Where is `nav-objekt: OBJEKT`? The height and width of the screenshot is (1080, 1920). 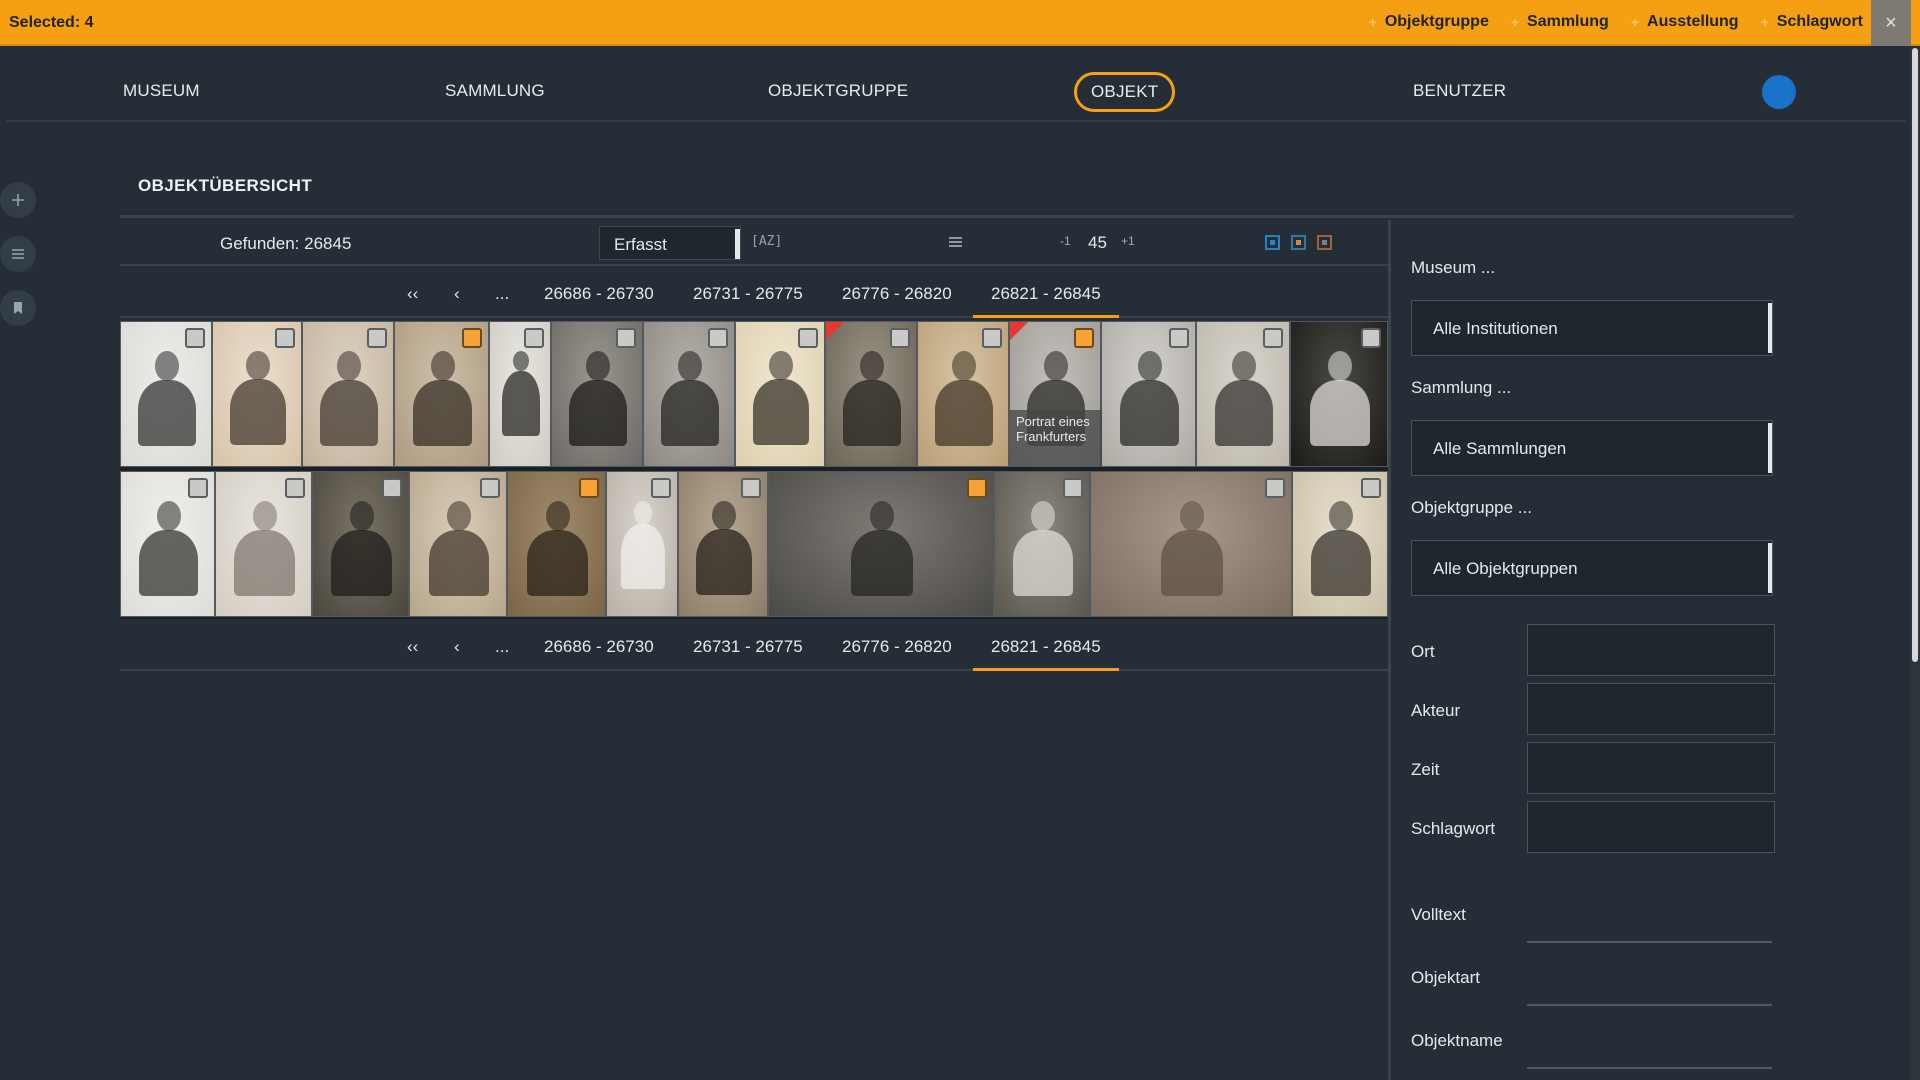
nav-objekt: OBJEKT is located at coordinates (1125, 92).